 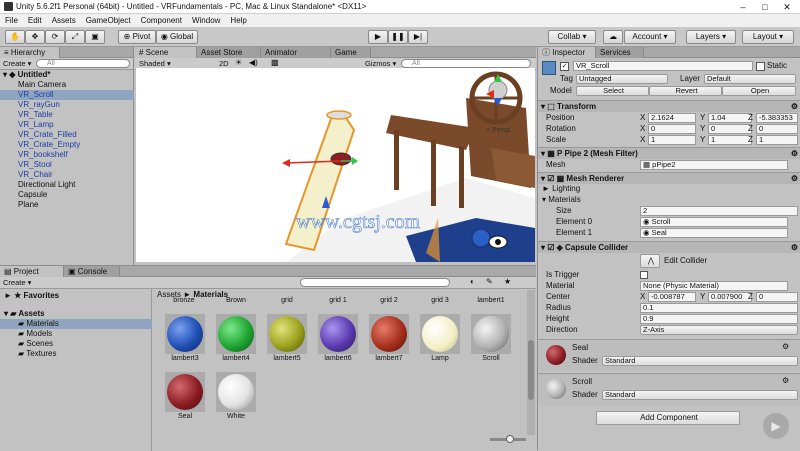 What do you see at coordinates (35, 115) in the screenshot?
I see `hierarchy-item: VR_Table` at bounding box center [35, 115].